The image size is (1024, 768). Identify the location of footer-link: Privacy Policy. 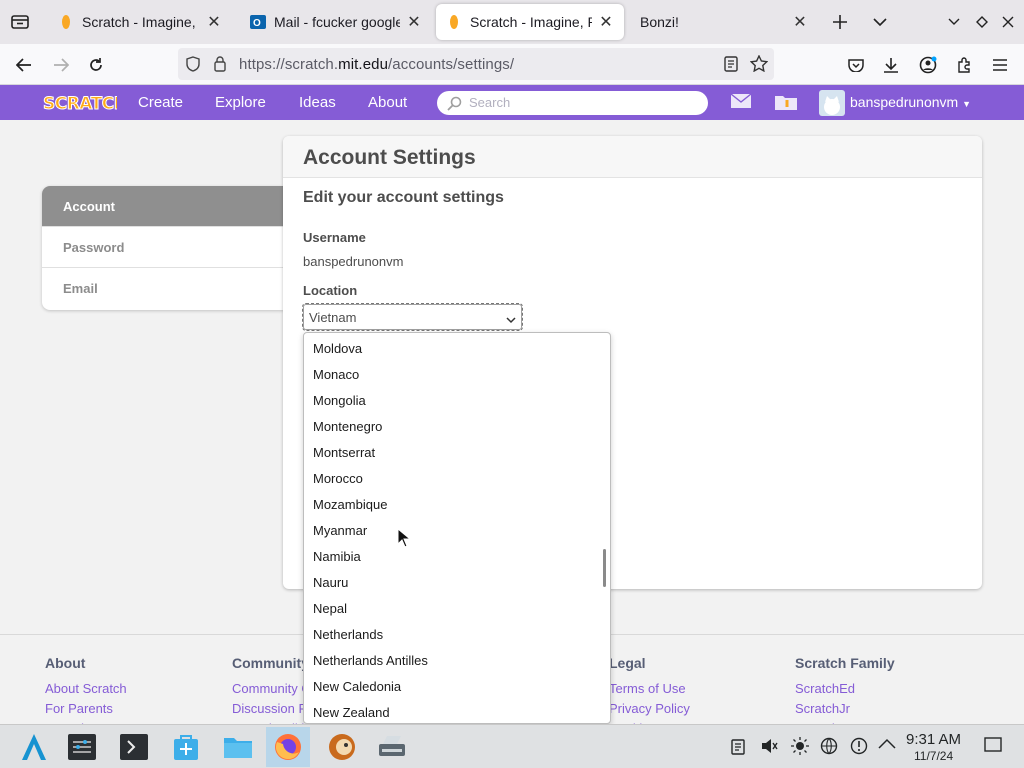
(649, 709).